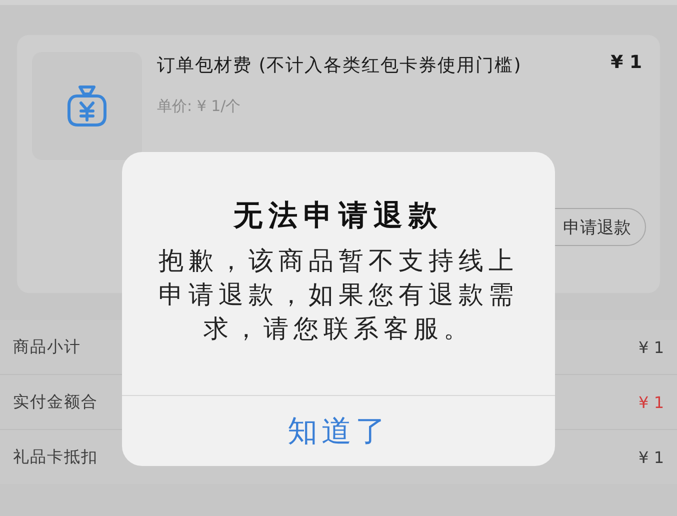 Image resolution: width=677 pixels, height=516 pixels. I want to click on money-bag-icon, so click(87, 106).